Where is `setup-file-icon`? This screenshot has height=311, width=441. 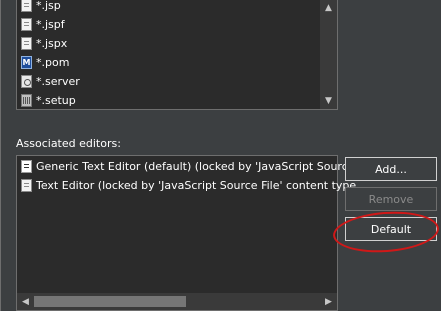 setup-file-icon is located at coordinates (26, 100).